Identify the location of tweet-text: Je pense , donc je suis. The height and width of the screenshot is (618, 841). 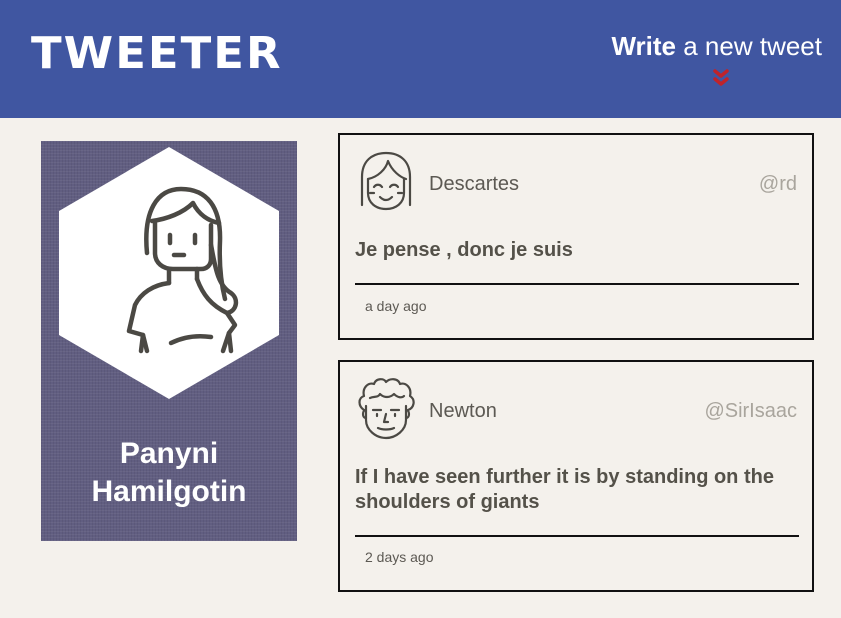
(464, 250).